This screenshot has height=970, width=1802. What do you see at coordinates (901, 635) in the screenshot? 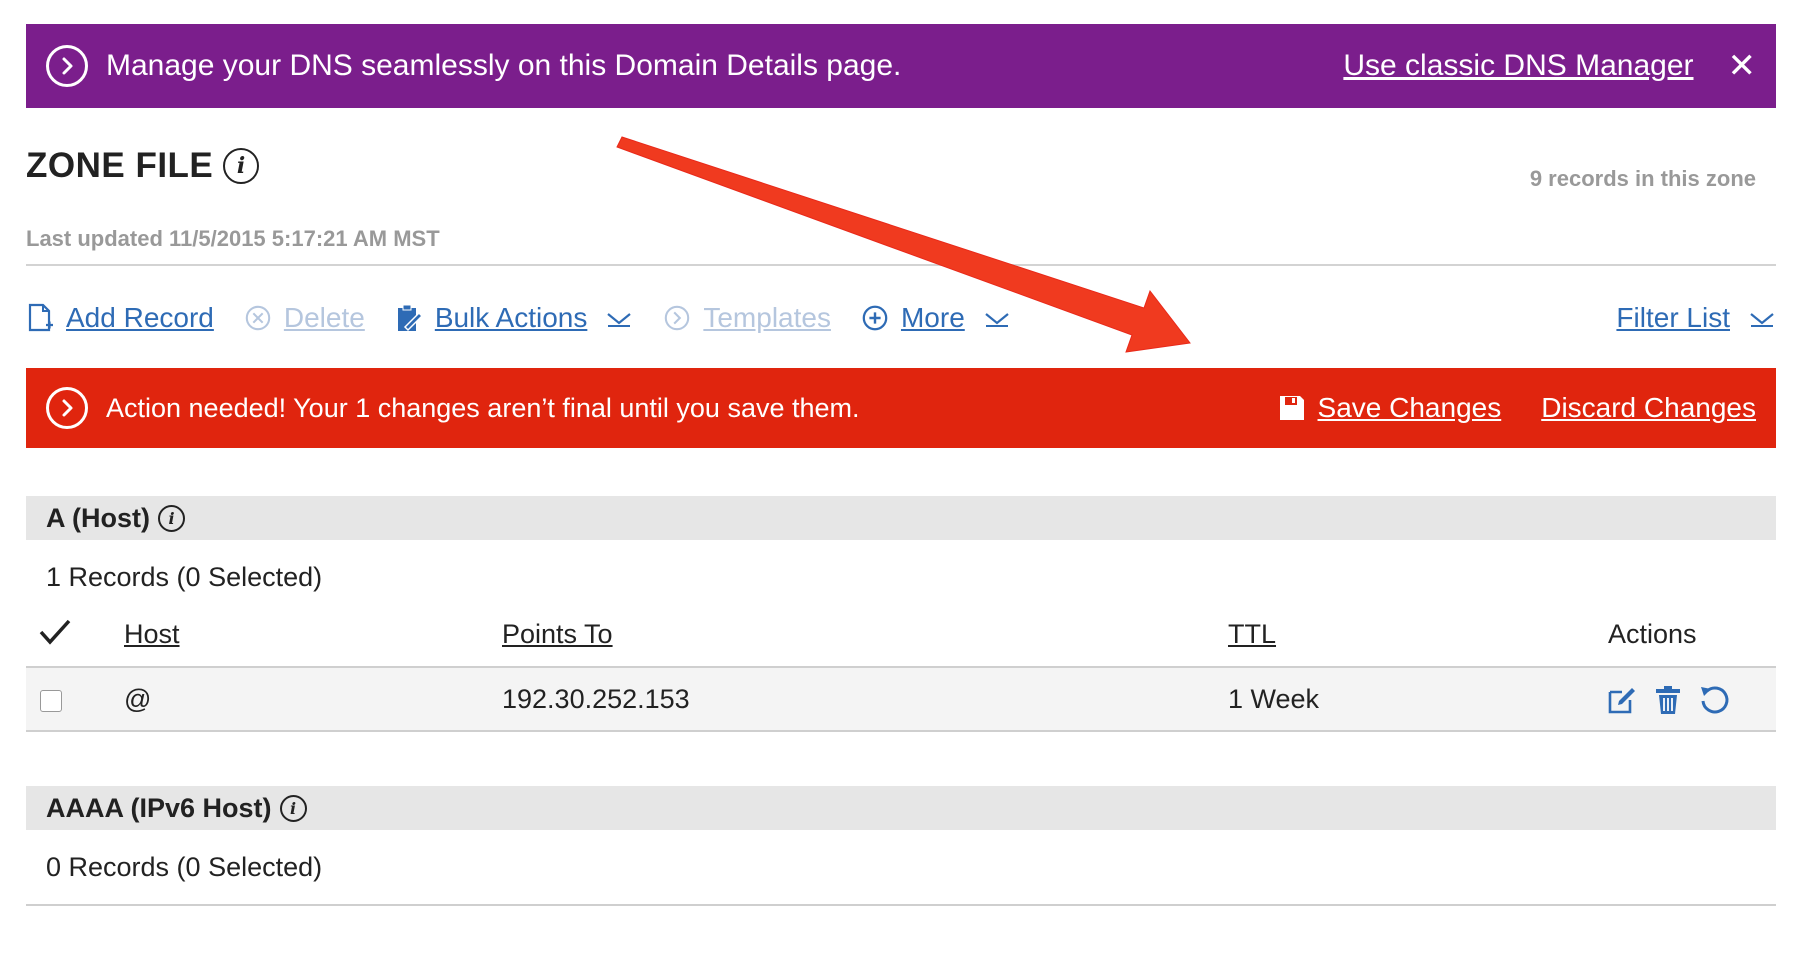
I see `table-header: Host Points To TTL Actions` at bounding box center [901, 635].